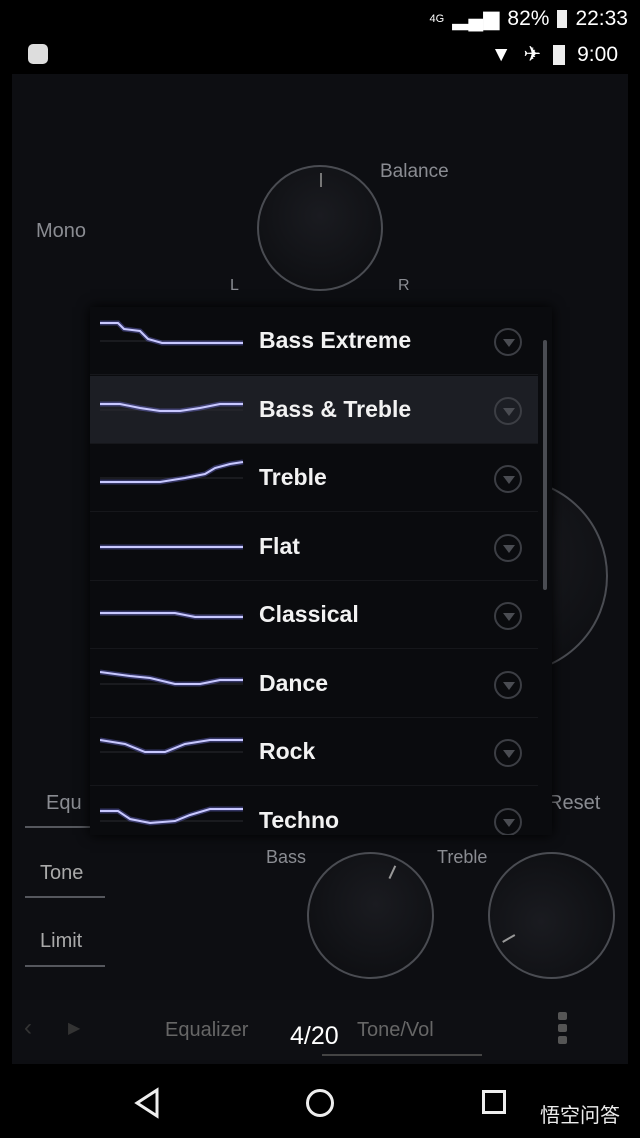 The width and height of the screenshot is (640, 1138). Describe the element at coordinates (462, 857) in the screenshot. I see `treble-label: Treble` at that location.